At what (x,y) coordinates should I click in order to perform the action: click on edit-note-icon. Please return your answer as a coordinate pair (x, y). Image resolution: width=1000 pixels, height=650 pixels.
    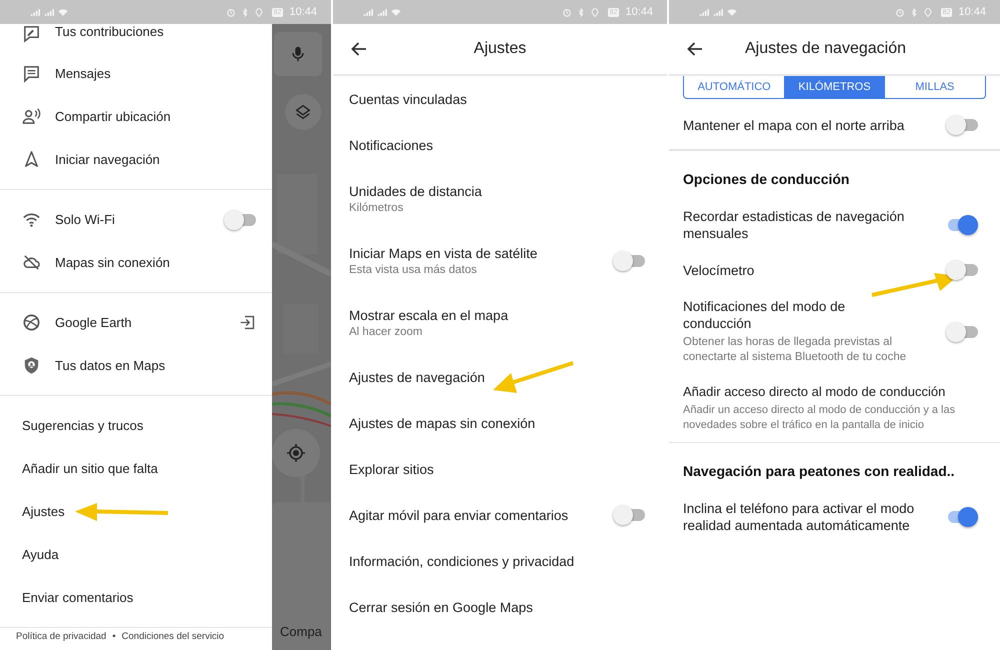
    Looking at the image, I should click on (31, 33).